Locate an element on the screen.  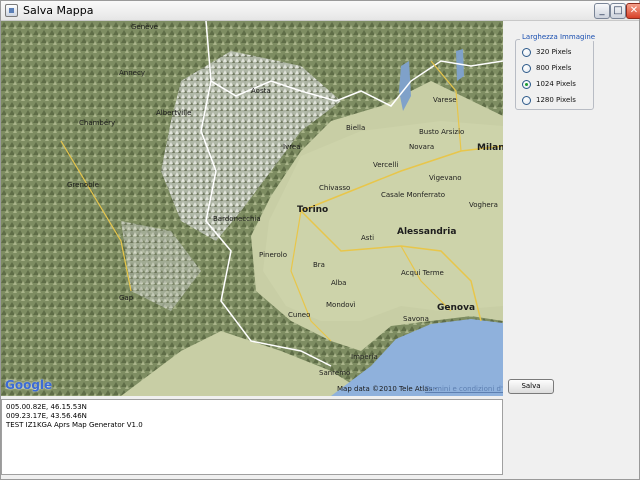
radio-label: 1024 Pixels is located at coordinates (556, 84).